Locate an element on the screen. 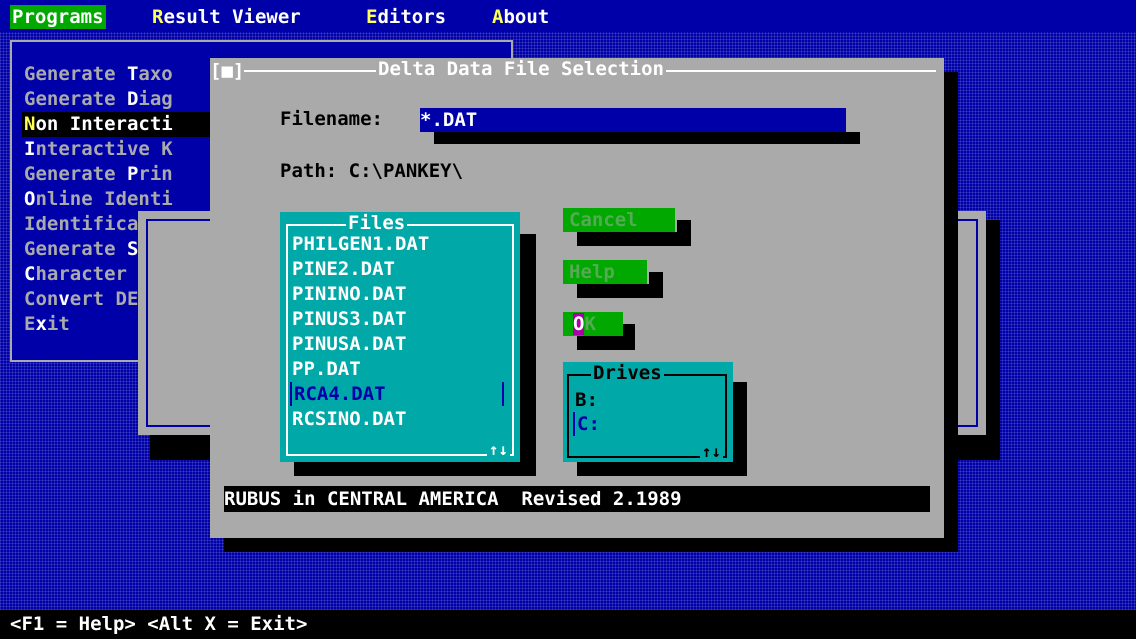  help-button-shadow-side is located at coordinates (656, 284).